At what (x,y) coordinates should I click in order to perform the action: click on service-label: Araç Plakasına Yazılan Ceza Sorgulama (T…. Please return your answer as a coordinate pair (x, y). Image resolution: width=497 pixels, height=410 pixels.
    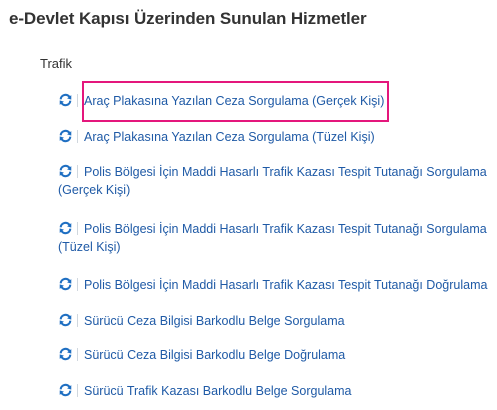
    Looking at the image, I should click on (229, 137).